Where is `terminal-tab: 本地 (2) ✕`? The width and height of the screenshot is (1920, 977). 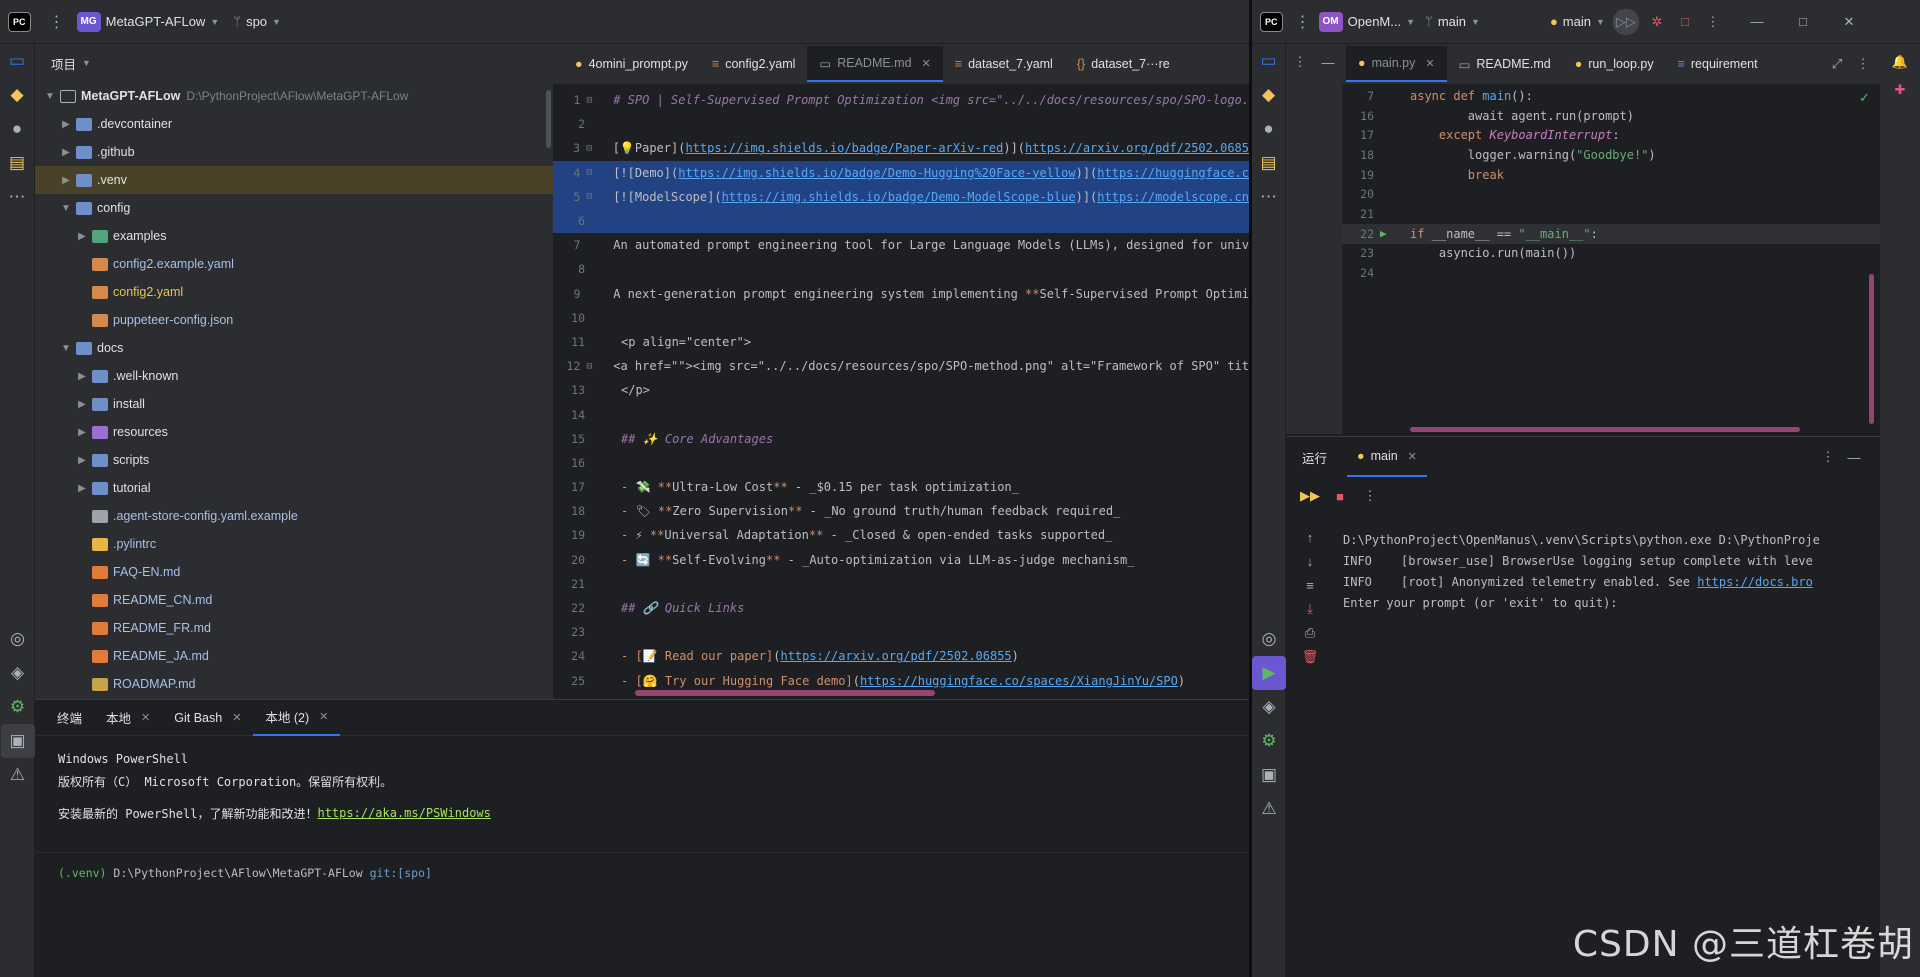
terminal-tab: 本地 (2) ✕ is located at coordinates (297, 717).